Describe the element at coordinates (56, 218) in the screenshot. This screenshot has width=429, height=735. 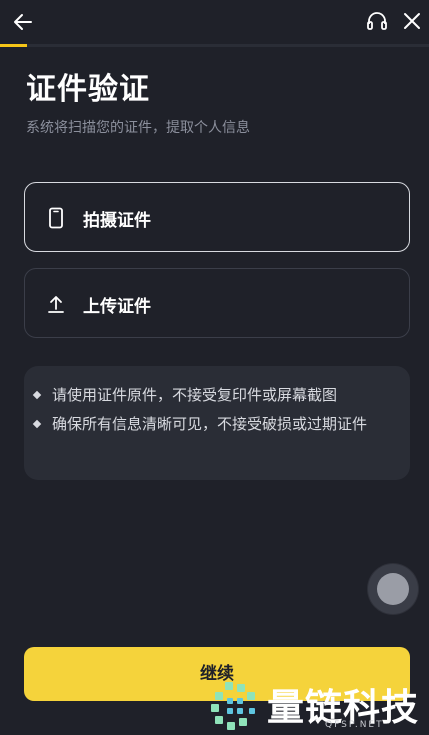
I see `phone-icon` at that location.